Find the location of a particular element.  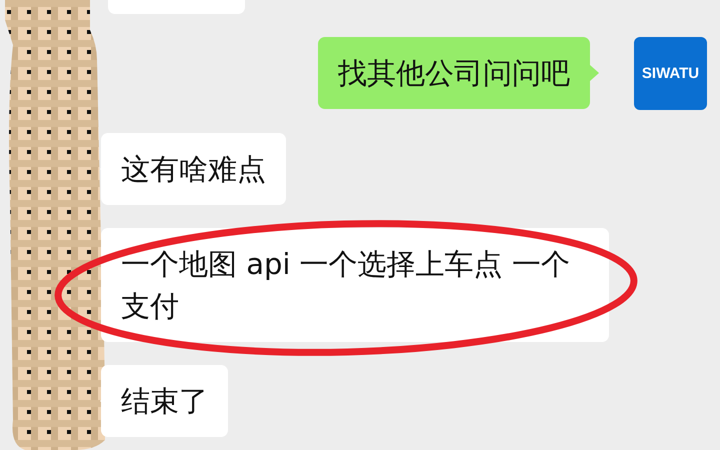

message-bubble: 这有啥难点 is located at coordinates (193, 169).